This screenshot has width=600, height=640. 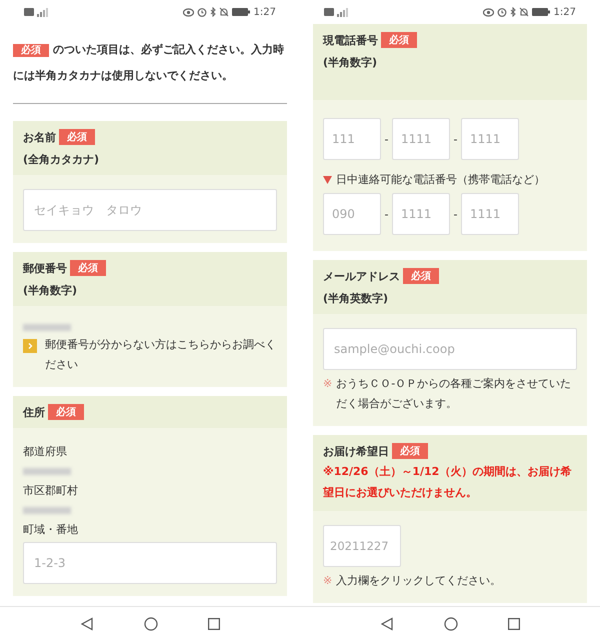 I want to click on note-text: おうちＣＯ-ＯＰからの各種ご案内をさせていただく場合がございます。, so click(x=454, y=394).